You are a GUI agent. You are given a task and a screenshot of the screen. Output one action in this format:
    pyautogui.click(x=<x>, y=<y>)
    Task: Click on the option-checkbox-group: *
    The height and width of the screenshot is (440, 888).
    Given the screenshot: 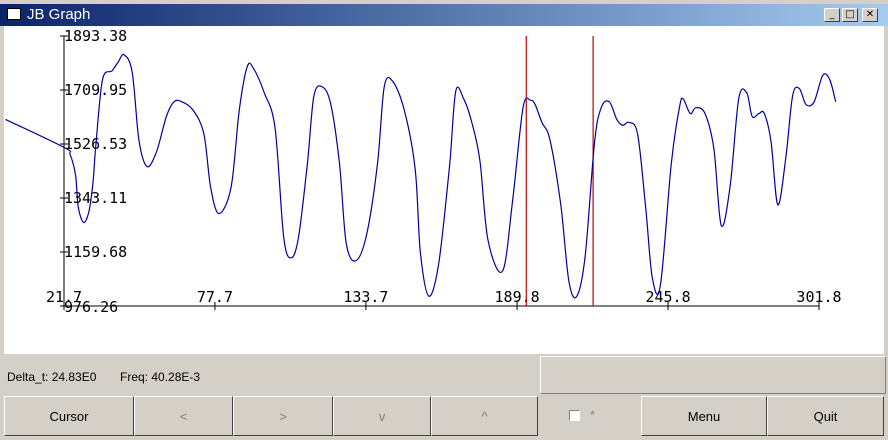 What is the action you would take?
    pyautogui.click(x=590, y=416)
    